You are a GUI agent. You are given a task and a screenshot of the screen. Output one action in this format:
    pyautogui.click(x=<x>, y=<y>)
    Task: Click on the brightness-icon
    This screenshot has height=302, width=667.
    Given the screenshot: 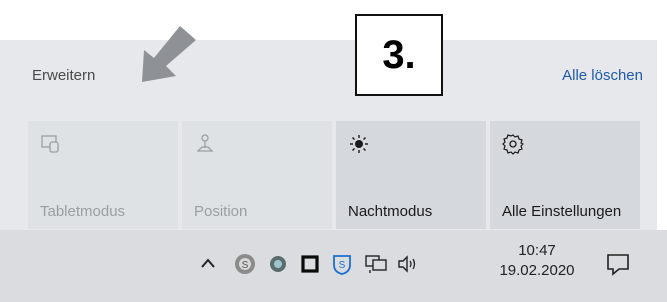 What is the action you would take?
    pyautogui.click(x=359, y=144)
    